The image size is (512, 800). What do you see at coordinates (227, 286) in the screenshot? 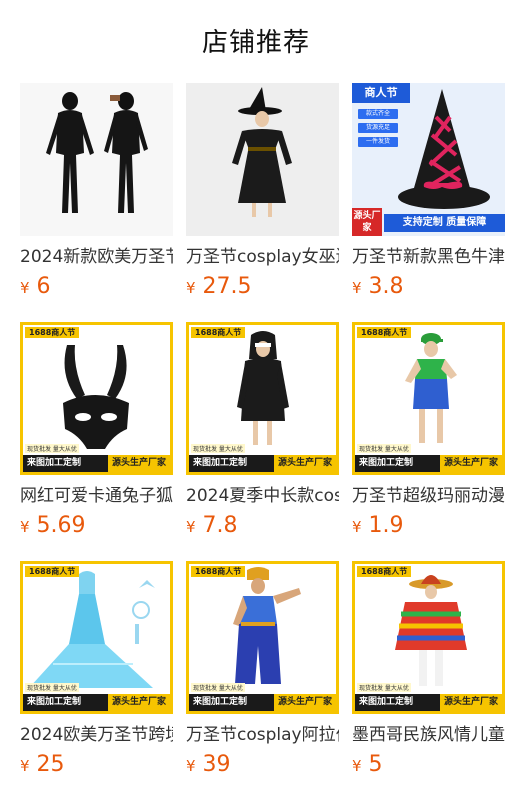
I see `price-value: 27.5` at bounding box center [227, 286].